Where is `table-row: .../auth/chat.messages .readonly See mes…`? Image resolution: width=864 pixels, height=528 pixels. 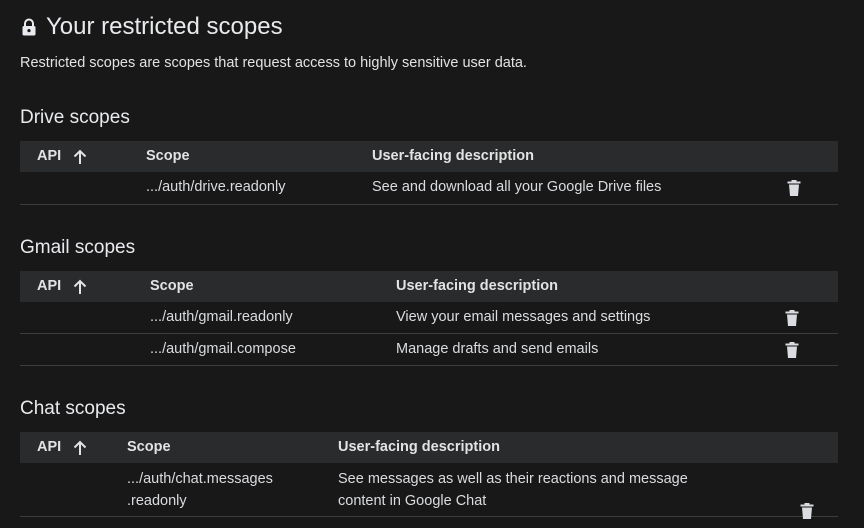 table-row: .../auth/chat.messages .readonly See mes… is located at coordinates (429, 491).